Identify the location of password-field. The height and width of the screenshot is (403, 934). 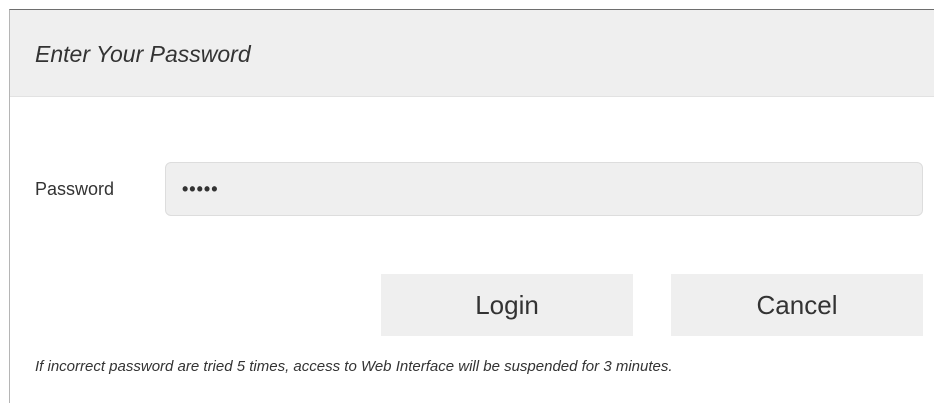
(544, 189).